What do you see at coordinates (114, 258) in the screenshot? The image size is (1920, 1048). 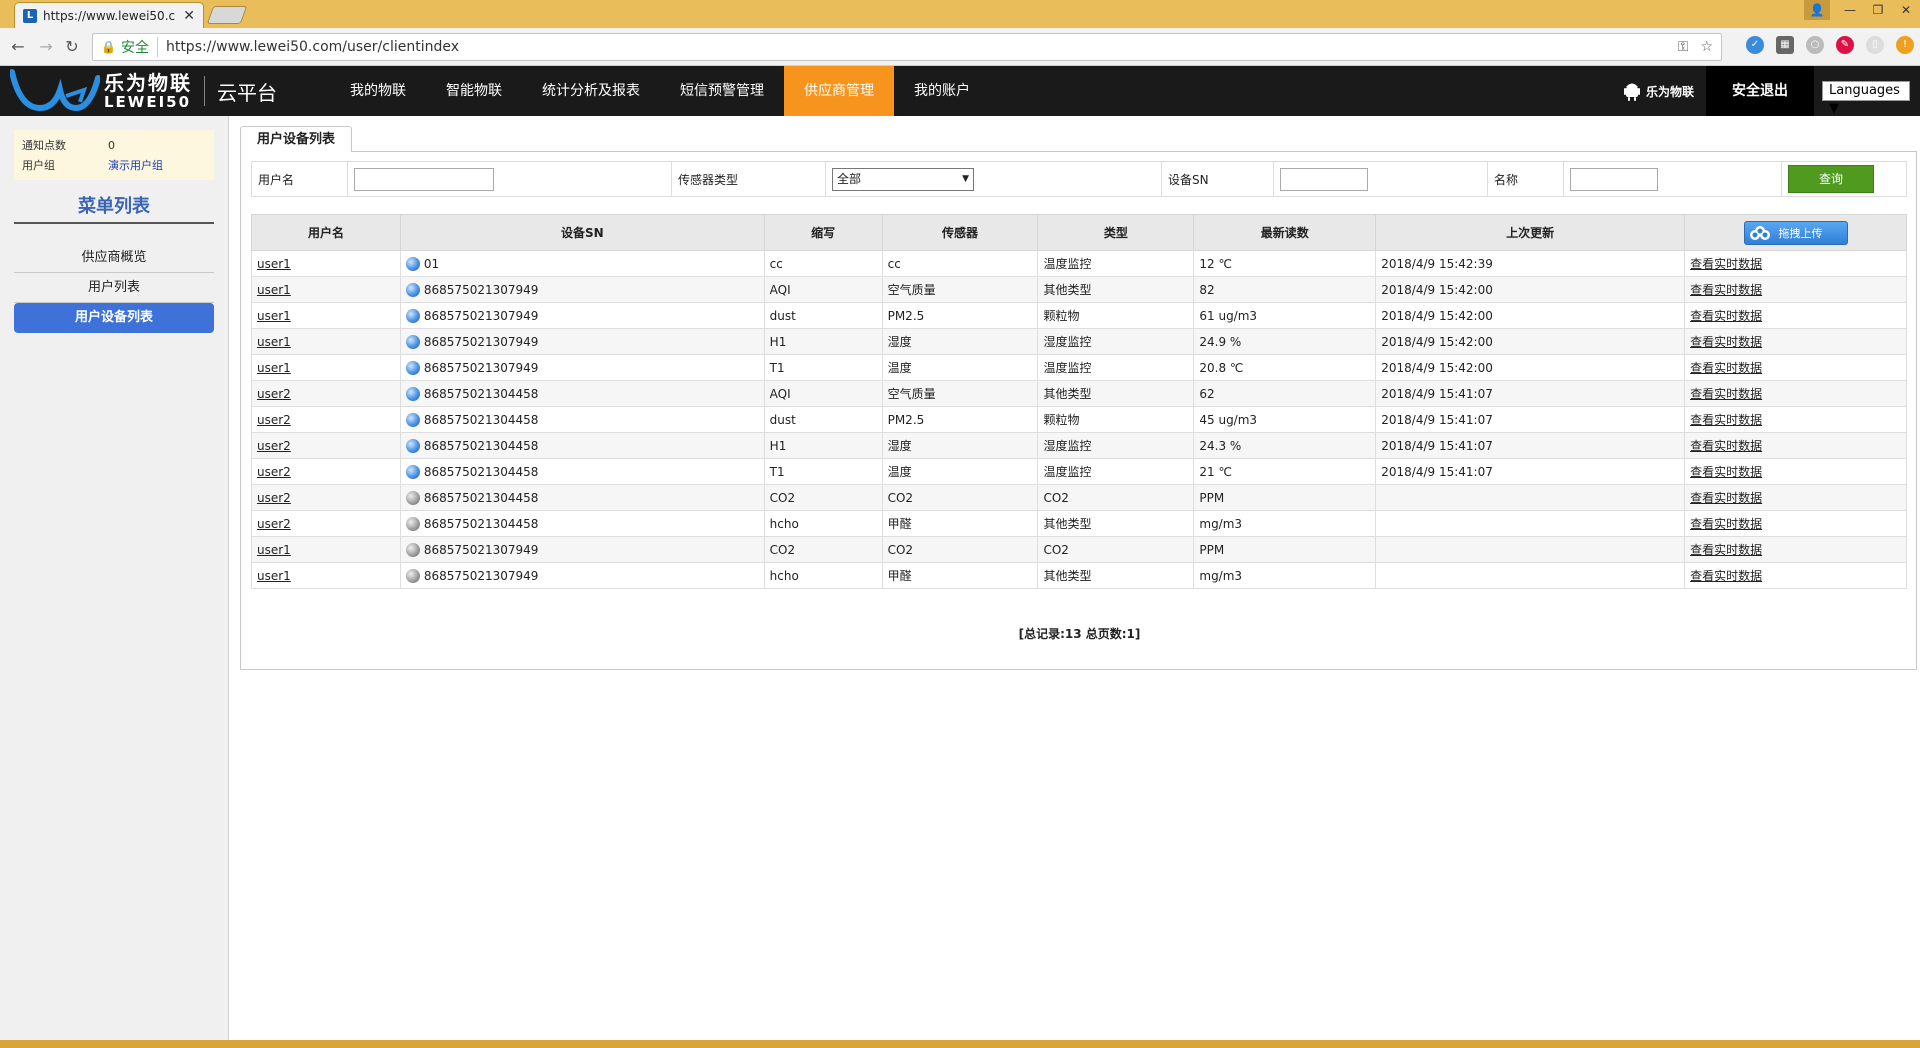 I see `sidebar-item-0: 供应商概览` at bounding box center [114, 258].